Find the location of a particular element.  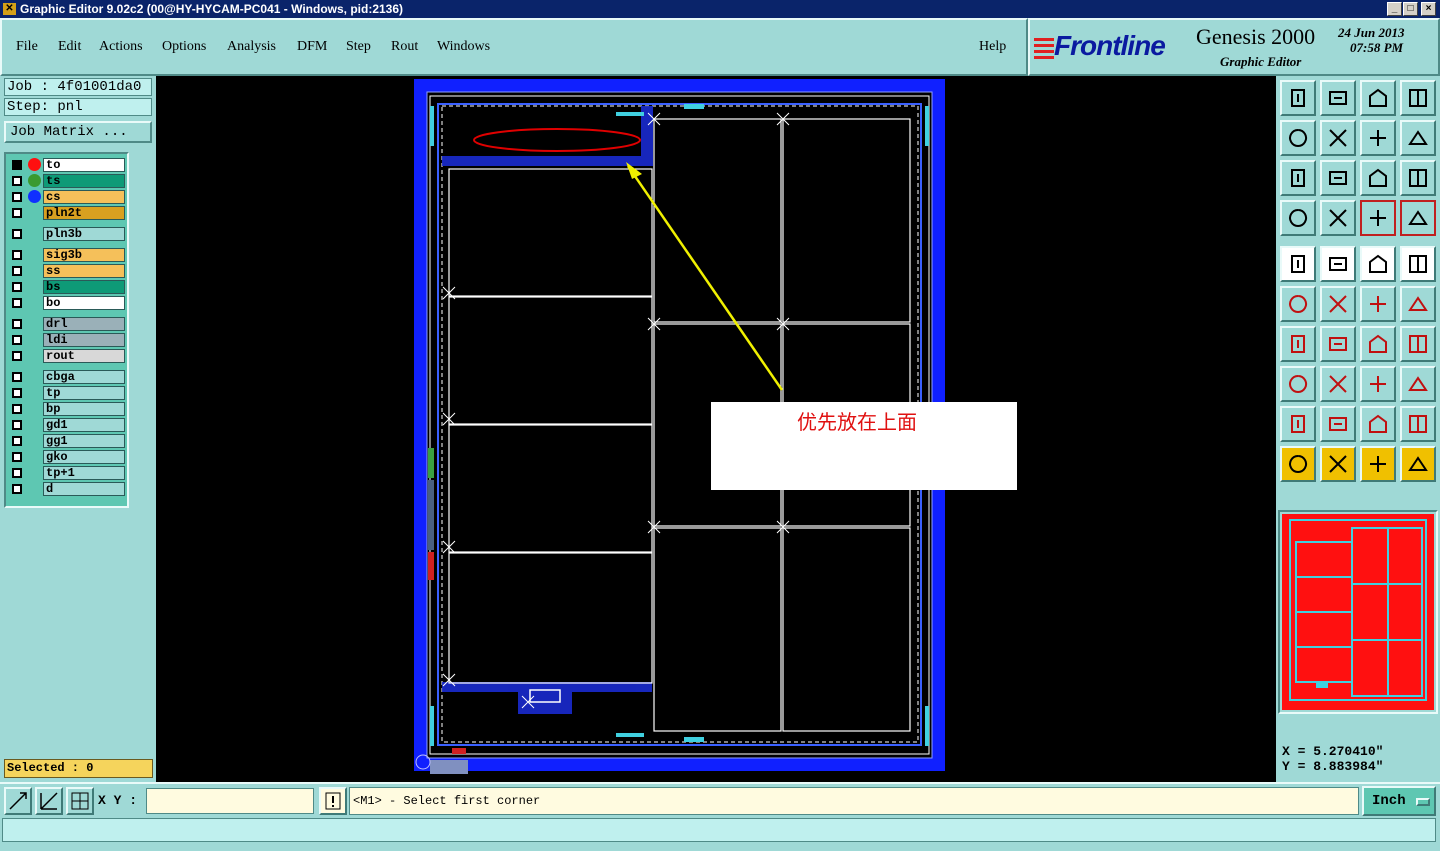

close-icon: × is located at coordinates (1428, 9).